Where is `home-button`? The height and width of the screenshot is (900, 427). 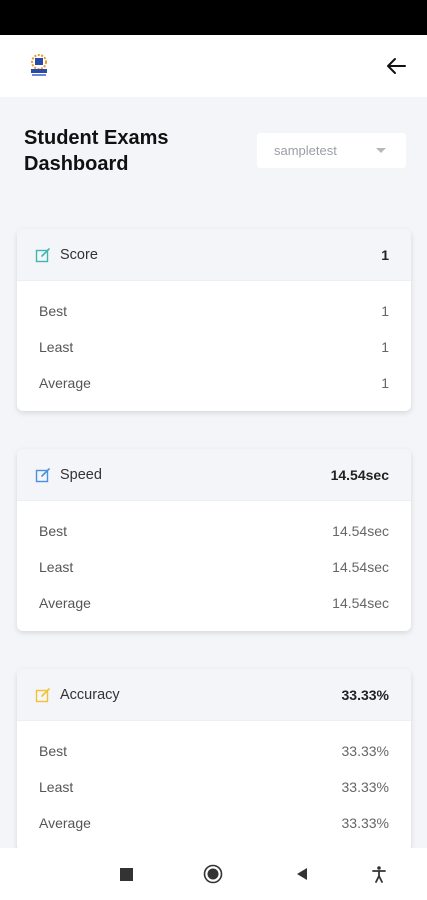
home-button is located at coordinates (213, 874).